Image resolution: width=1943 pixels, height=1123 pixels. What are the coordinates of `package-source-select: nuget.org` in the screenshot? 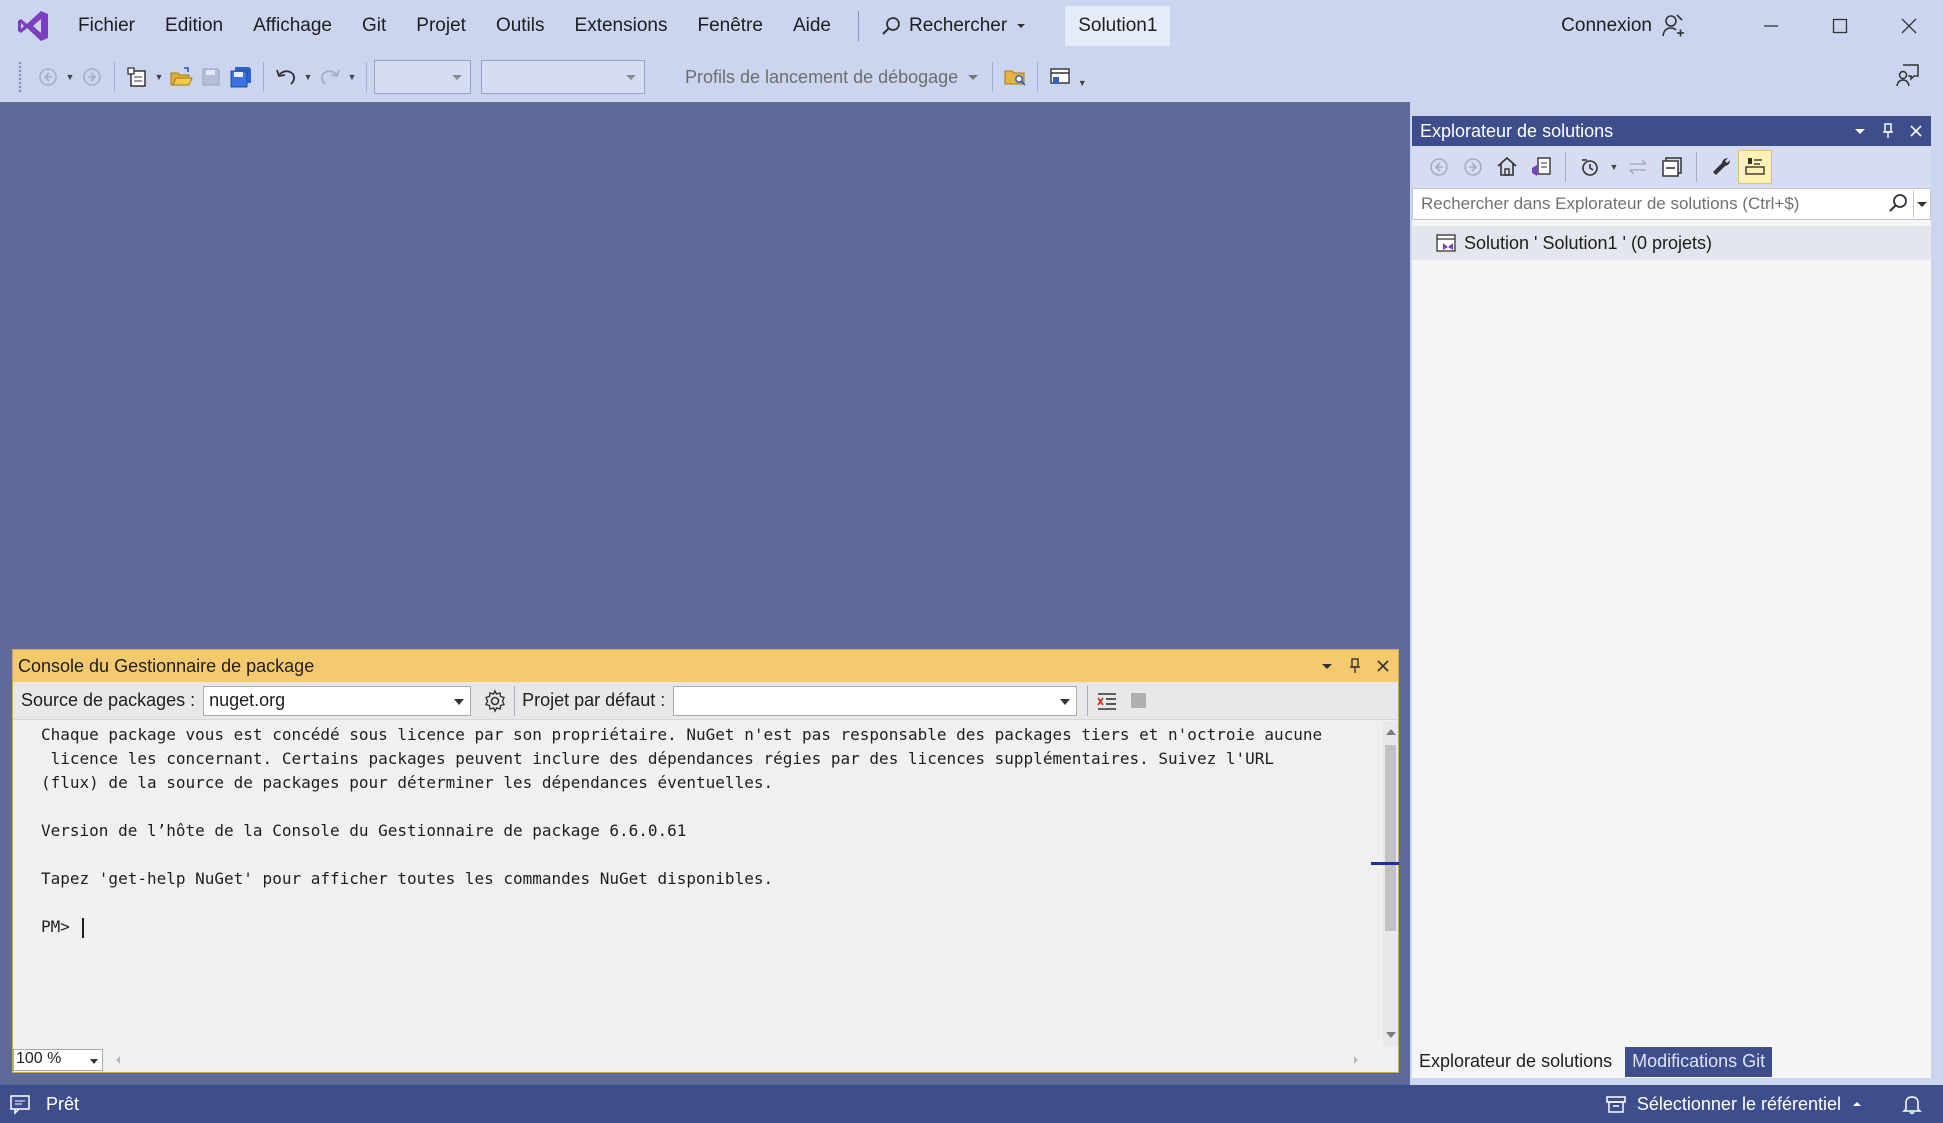 It's located at (337, 700).